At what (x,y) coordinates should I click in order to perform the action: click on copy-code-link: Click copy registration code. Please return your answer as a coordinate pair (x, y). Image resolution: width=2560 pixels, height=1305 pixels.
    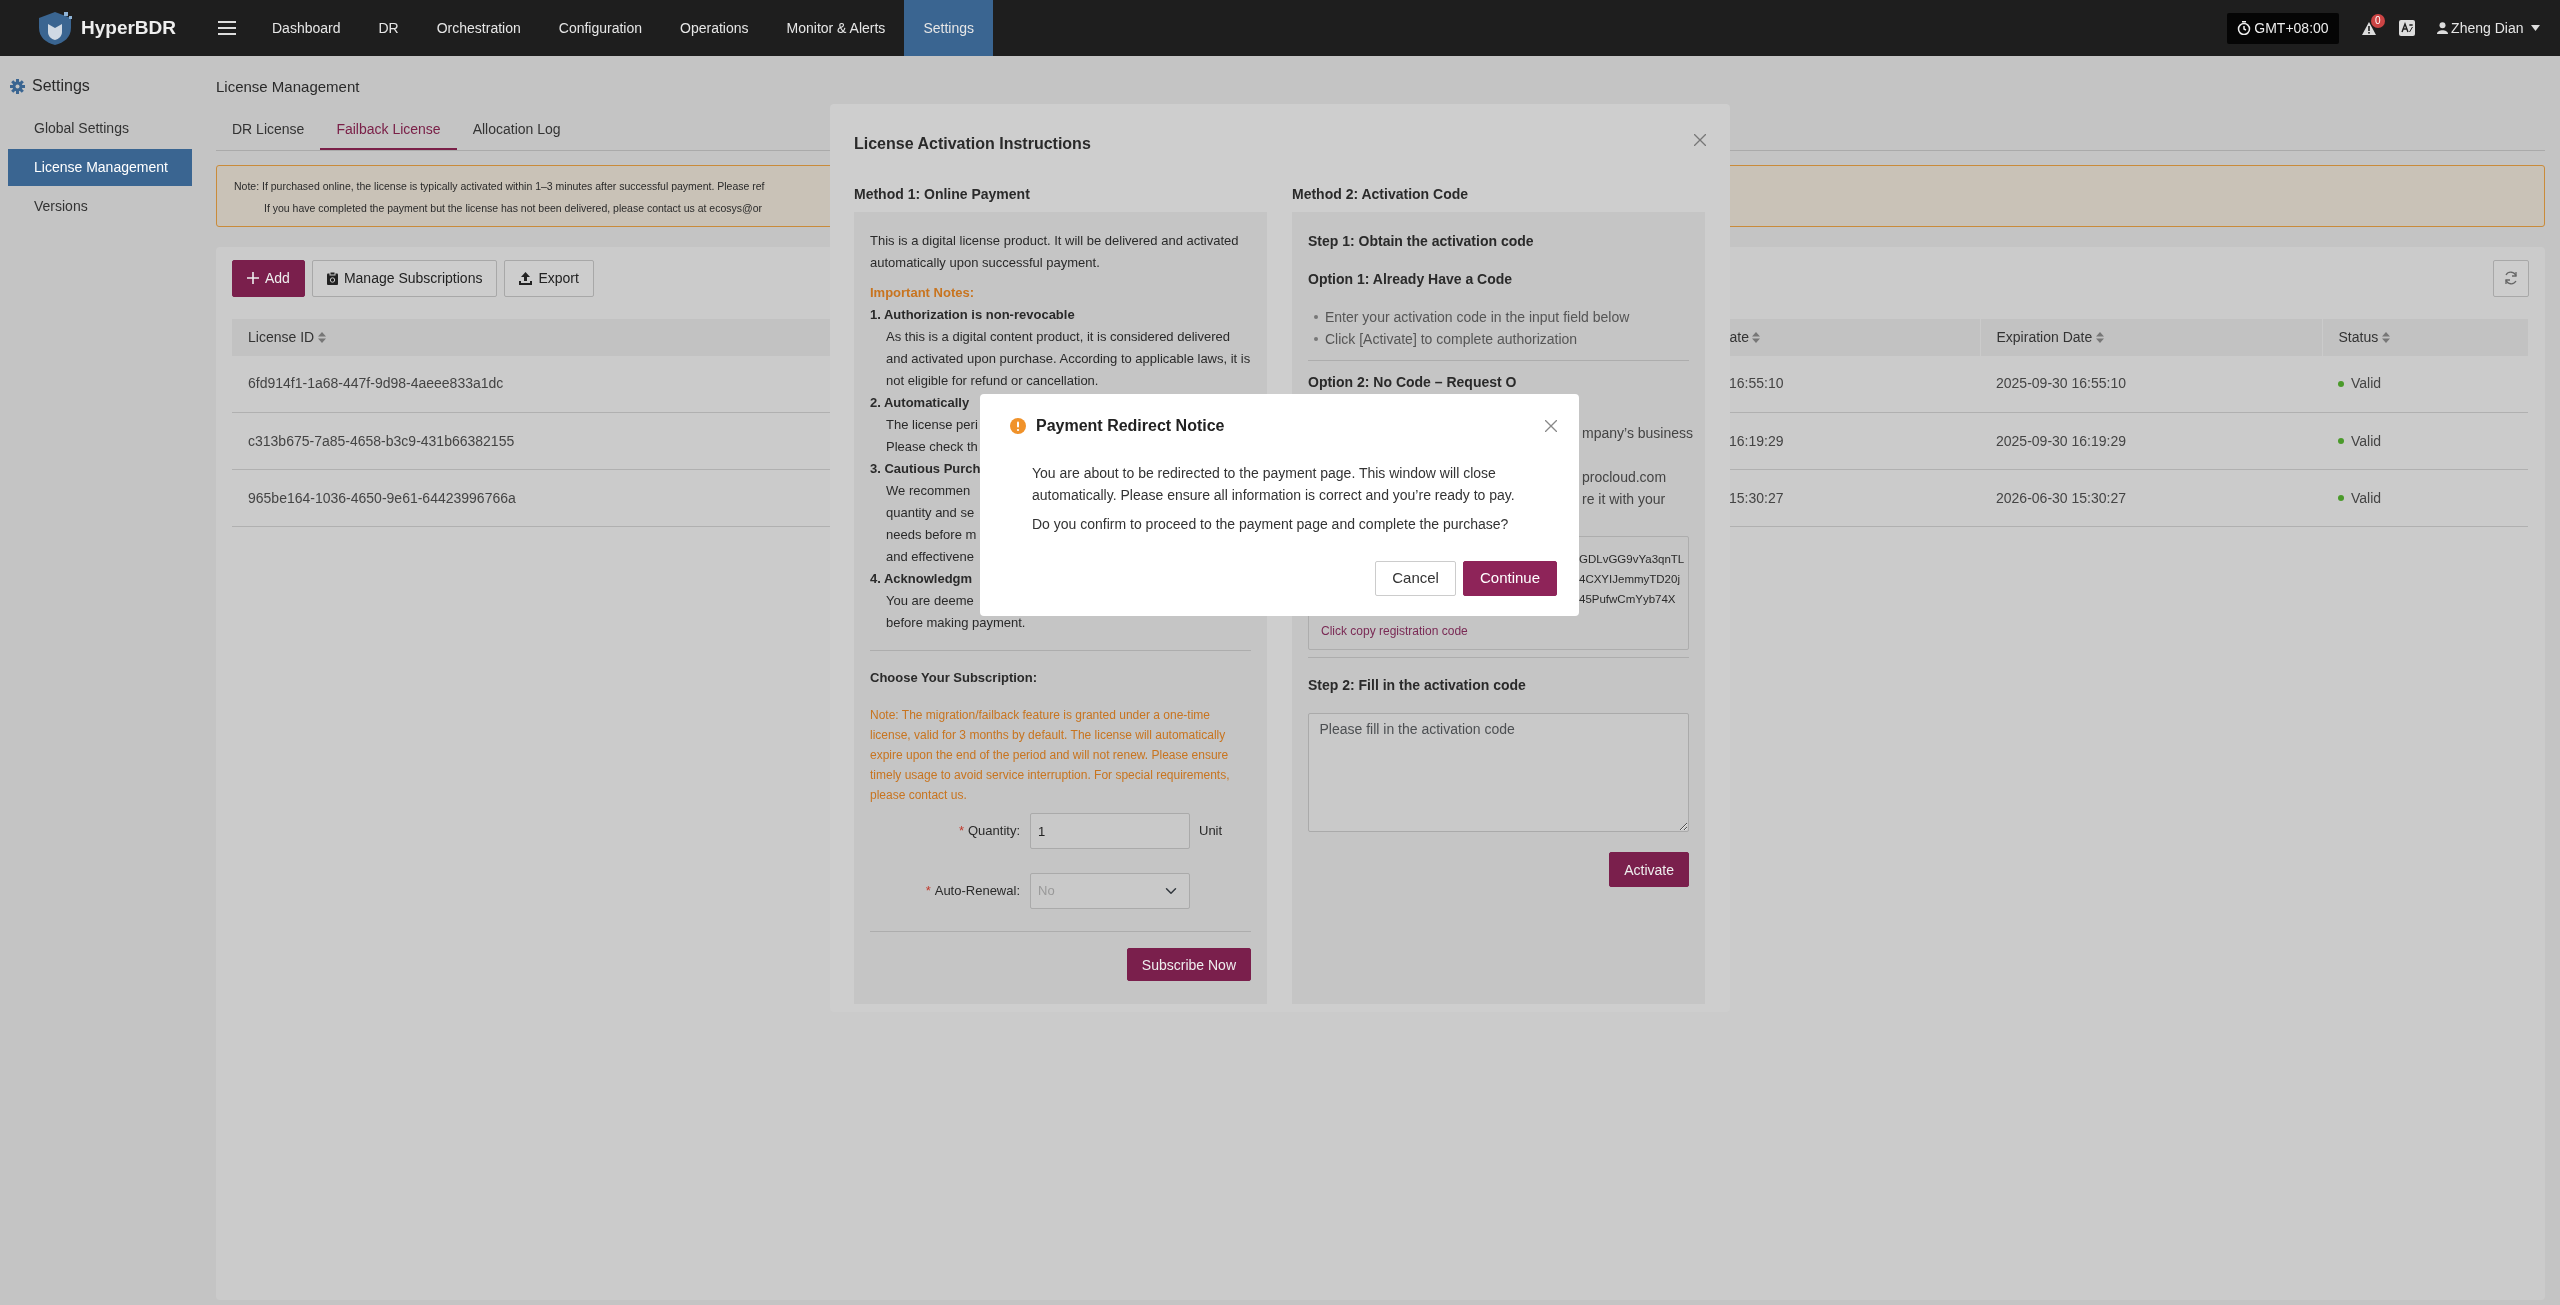
    Looking at the image, I should click on (1394, 631).